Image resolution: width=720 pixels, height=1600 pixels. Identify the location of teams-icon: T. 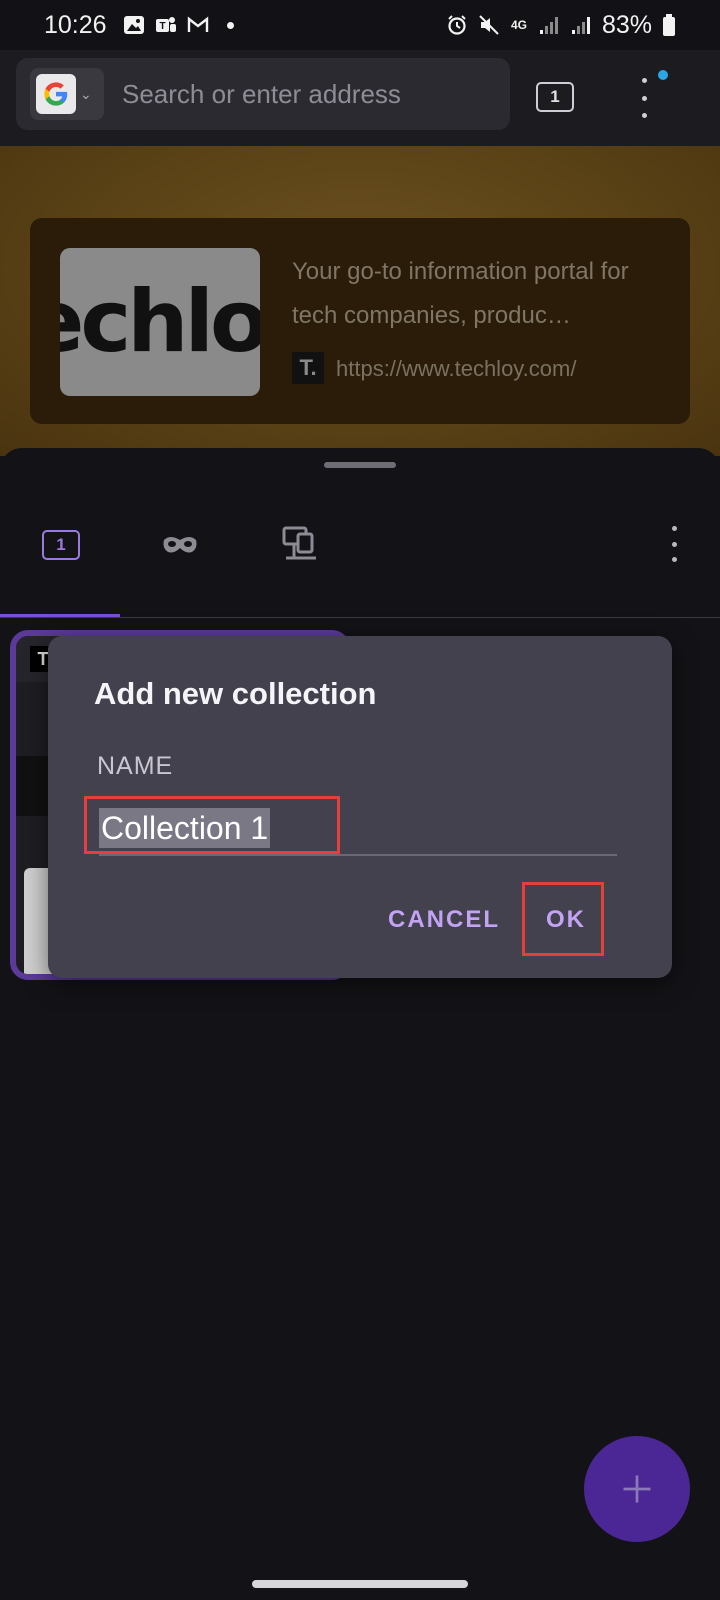
(165, 24).